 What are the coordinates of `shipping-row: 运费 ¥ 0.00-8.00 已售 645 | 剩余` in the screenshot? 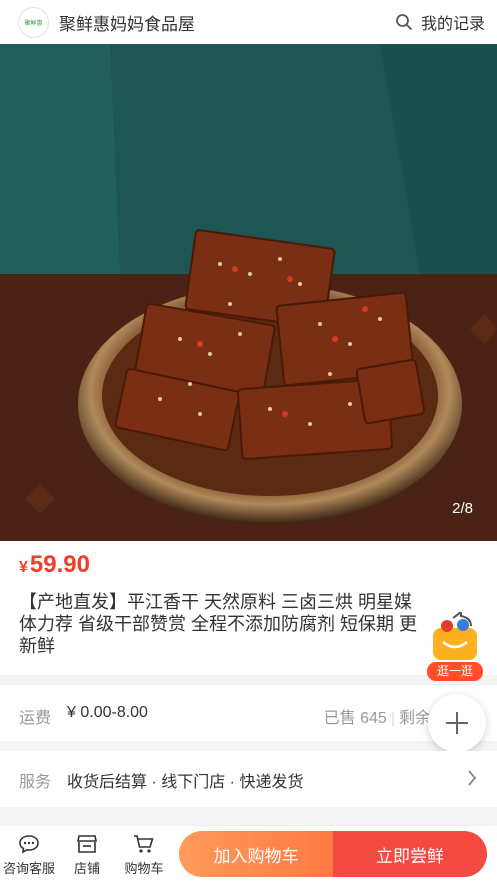 It's located at (248, 713).